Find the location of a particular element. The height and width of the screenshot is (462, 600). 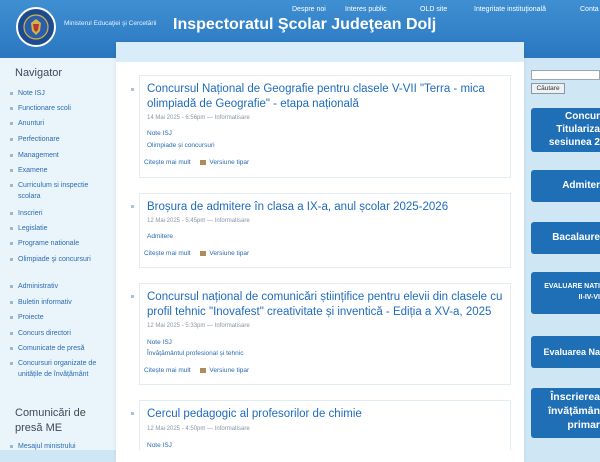

article-meta: 12 Mai 2025 - 5:45pm — Informatisare is located at coordinates (198, 221).